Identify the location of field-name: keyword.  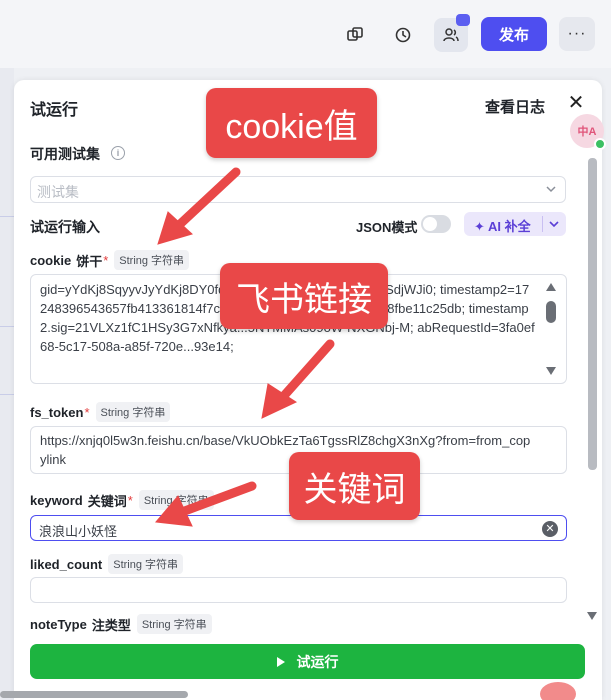
(56, 500).